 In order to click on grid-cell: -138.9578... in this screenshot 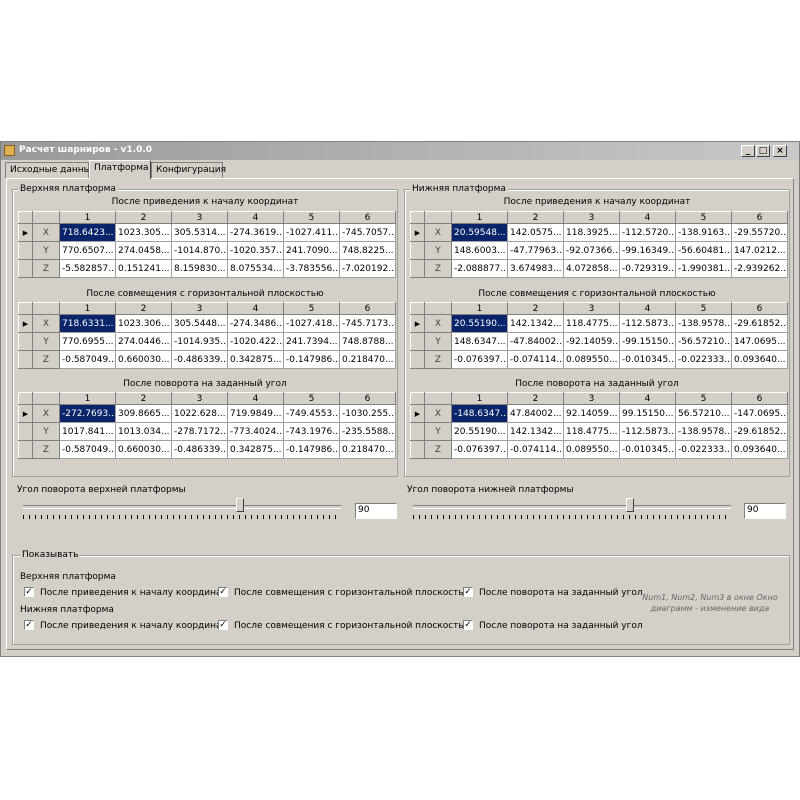, I will do `click(703, 431)`.